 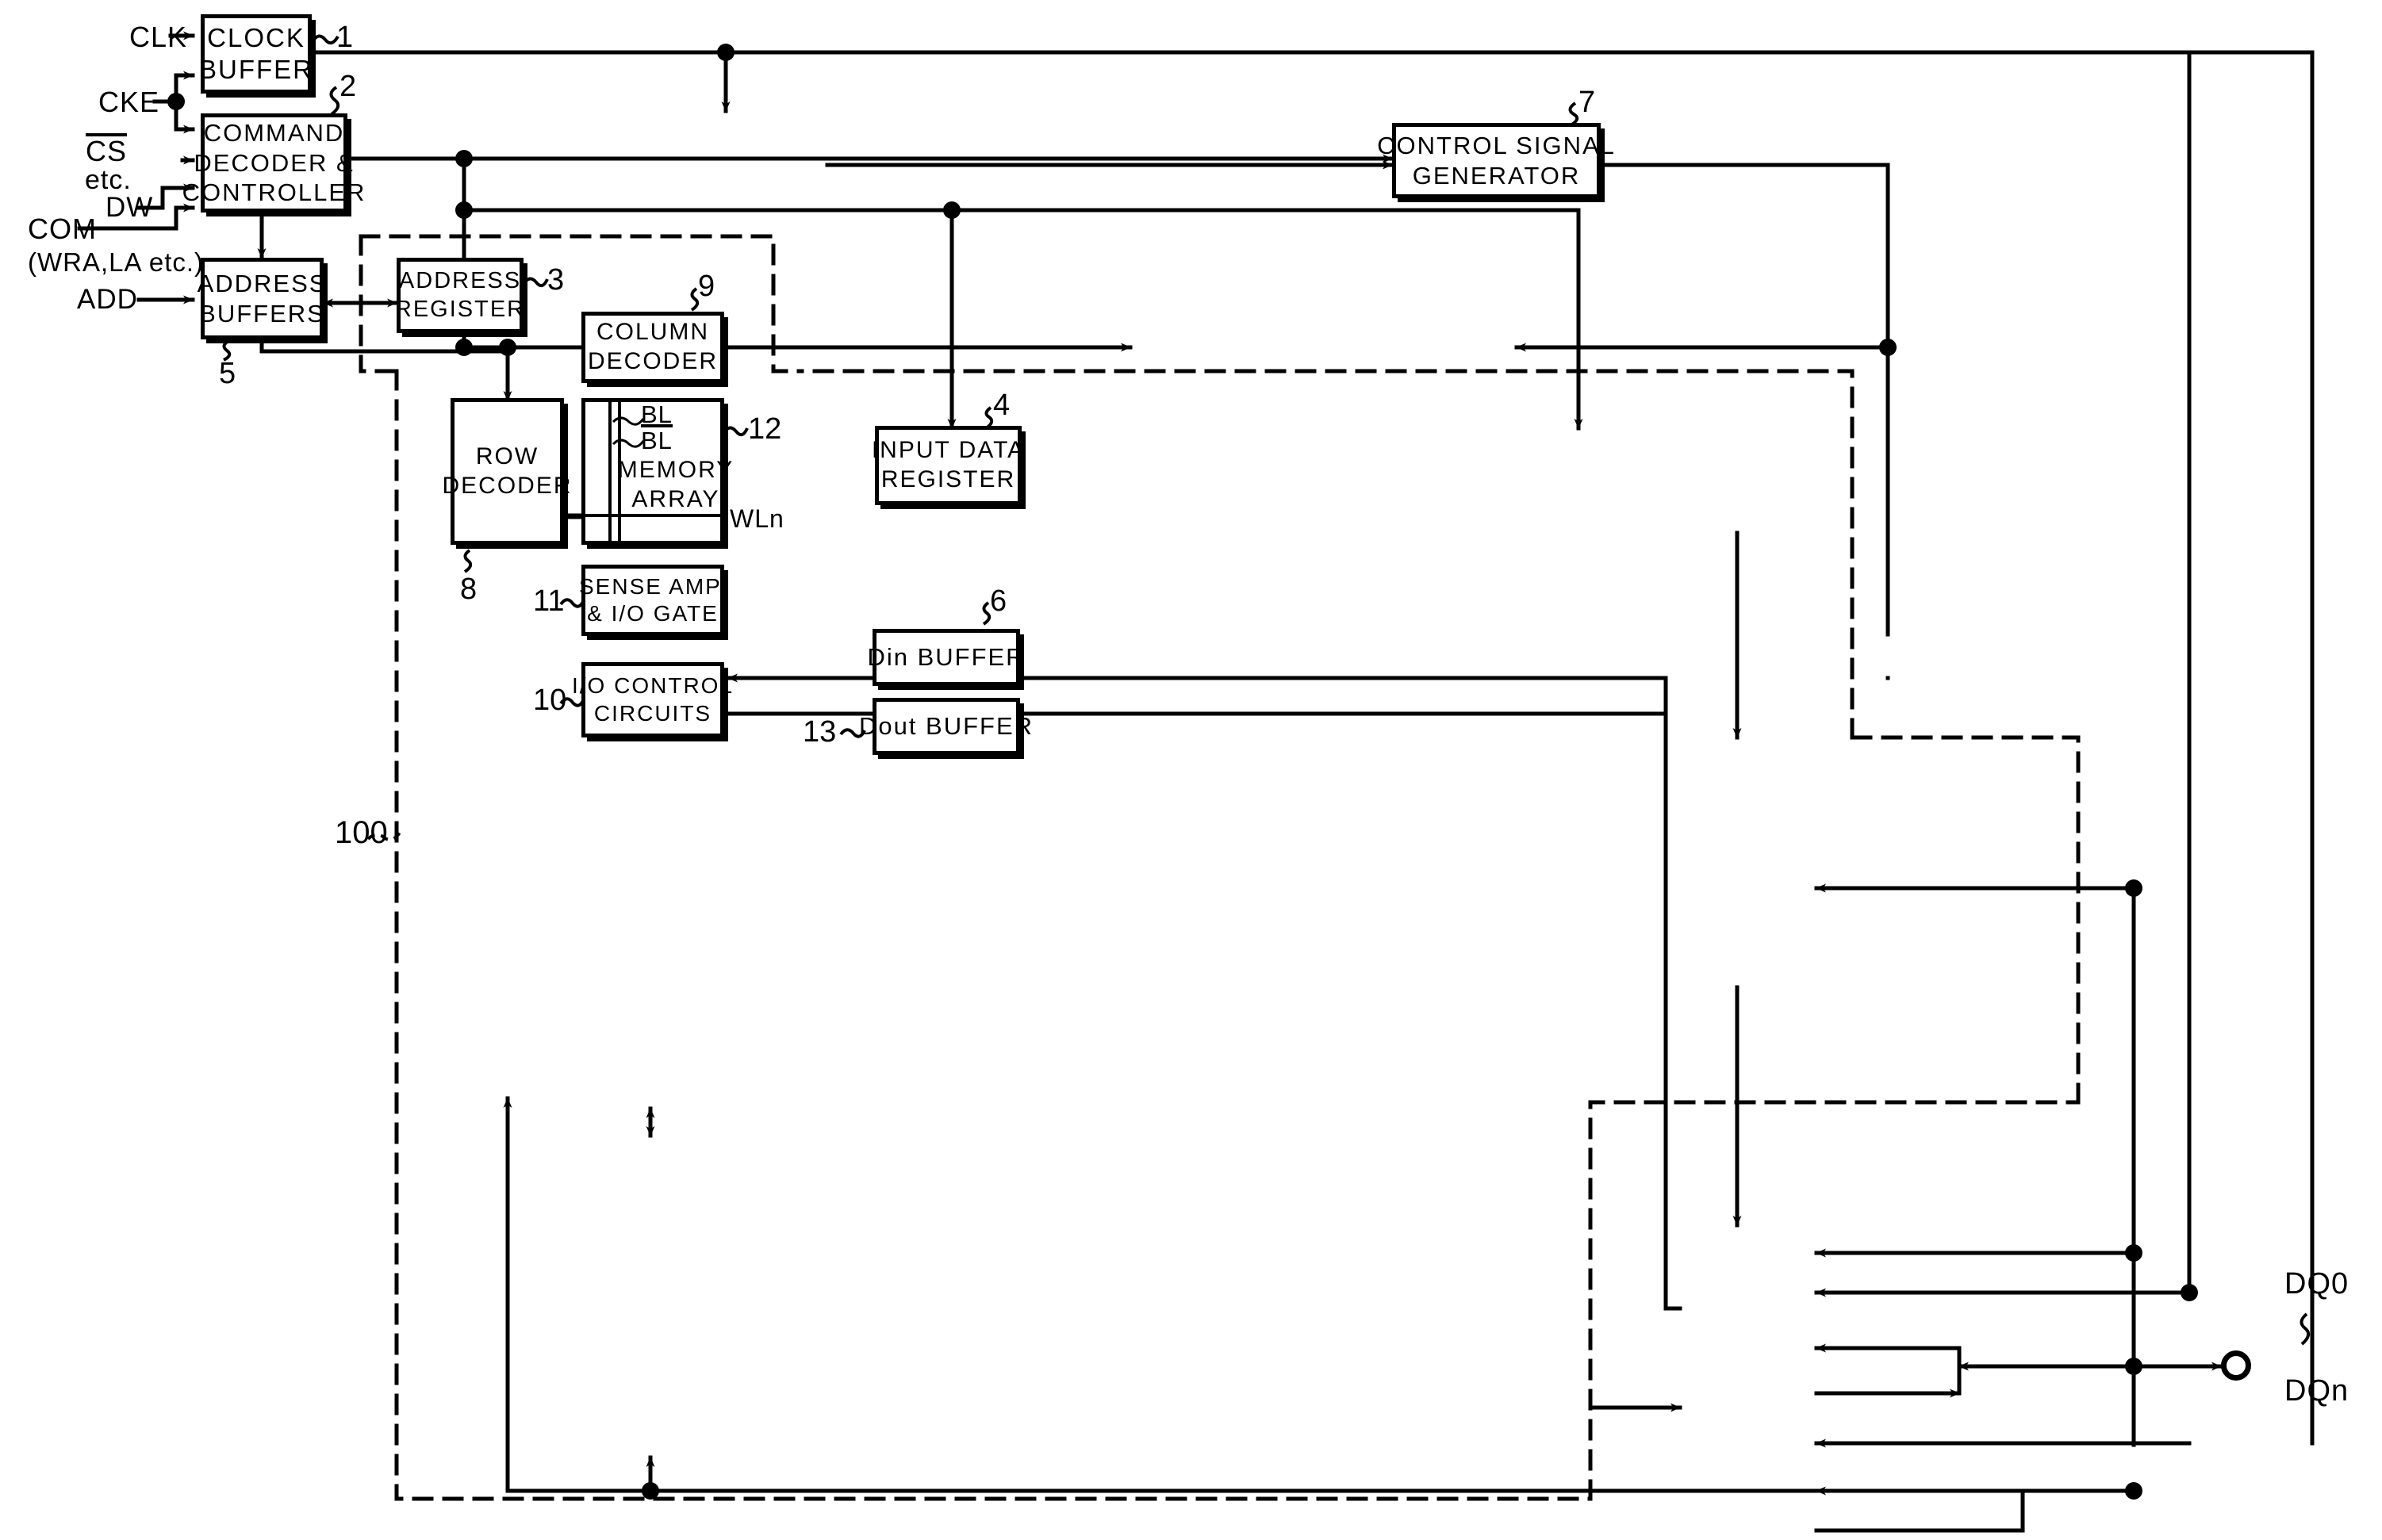 I want to click on block-line: & I/O GATE, so click(x=653, y=613).